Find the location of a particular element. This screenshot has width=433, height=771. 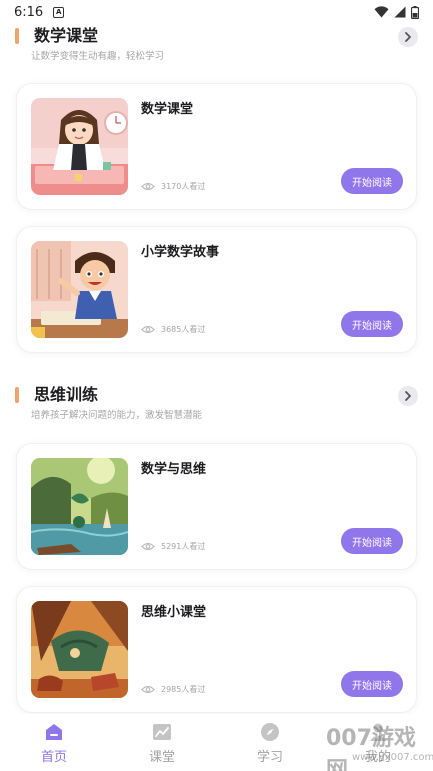

view-count: 3685人看过 is located at coordinates (173, 329).